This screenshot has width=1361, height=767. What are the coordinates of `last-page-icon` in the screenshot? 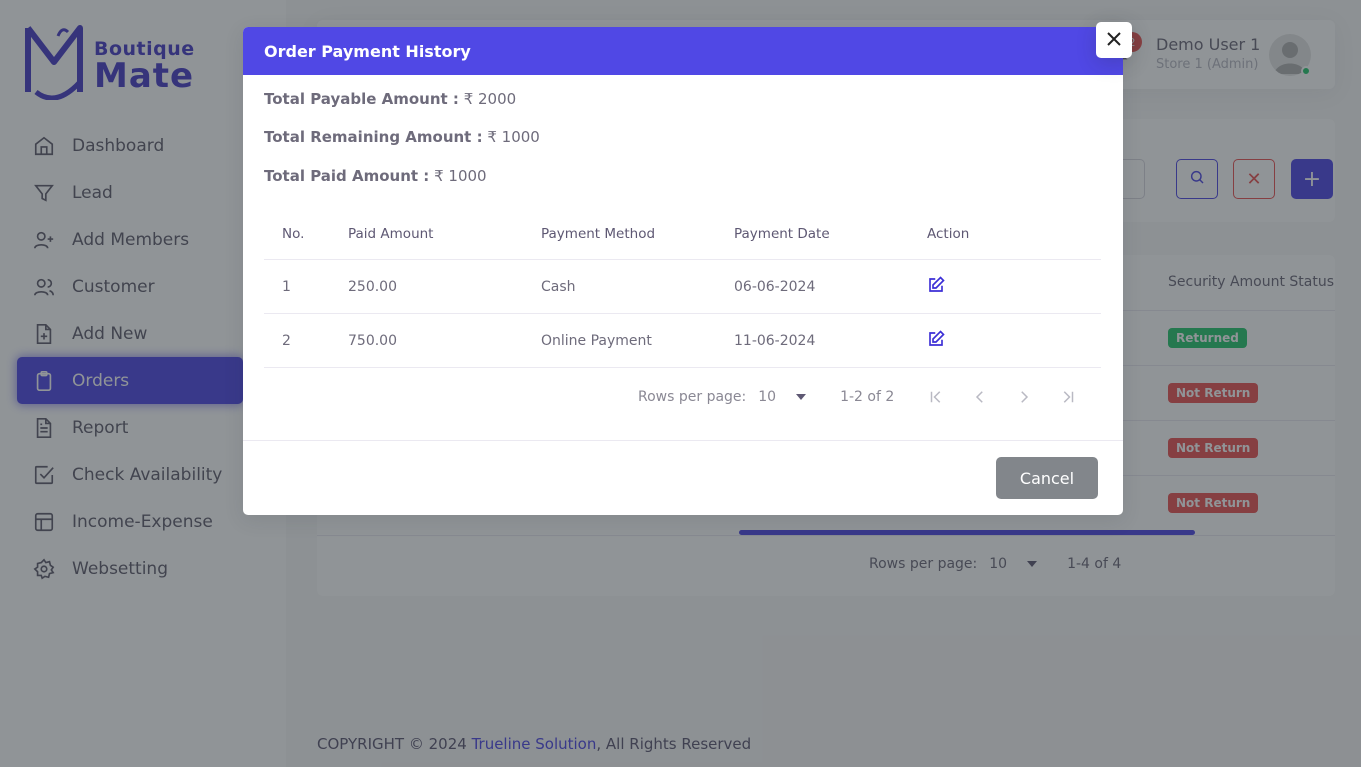 It's located at (1068, 397).